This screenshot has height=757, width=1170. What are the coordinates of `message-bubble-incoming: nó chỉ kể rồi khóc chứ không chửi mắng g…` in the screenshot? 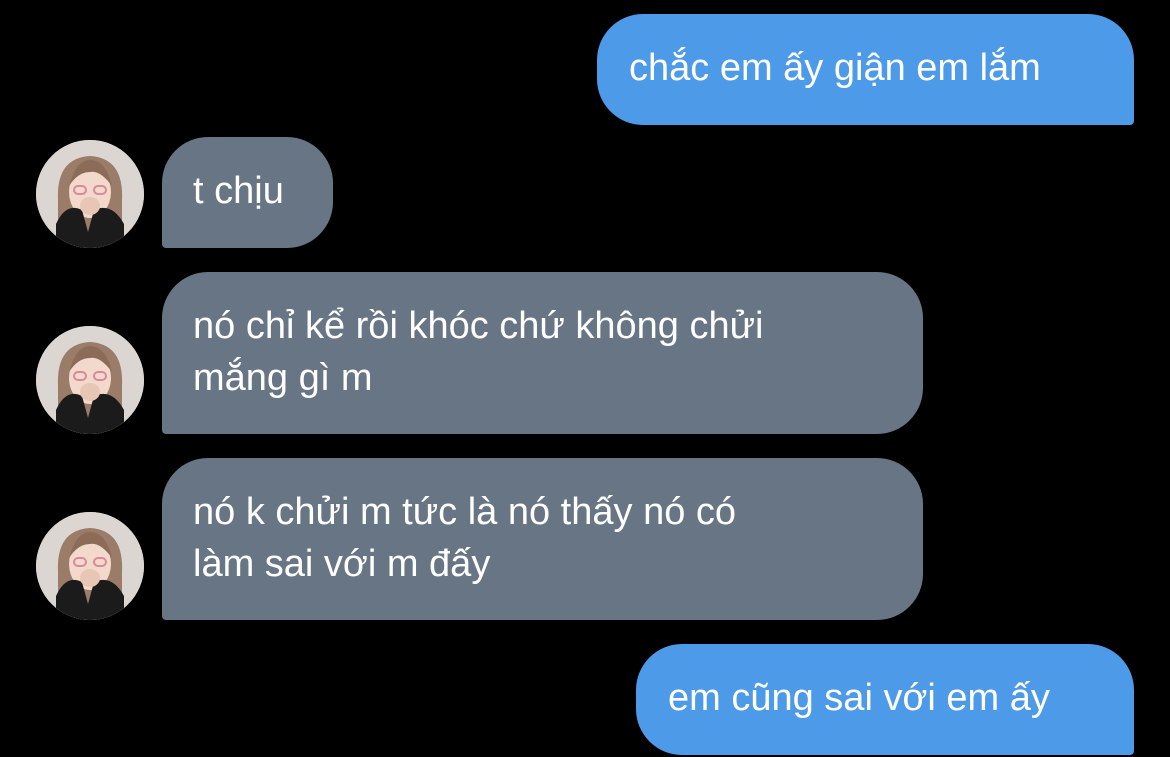 It's located at (542, 353).